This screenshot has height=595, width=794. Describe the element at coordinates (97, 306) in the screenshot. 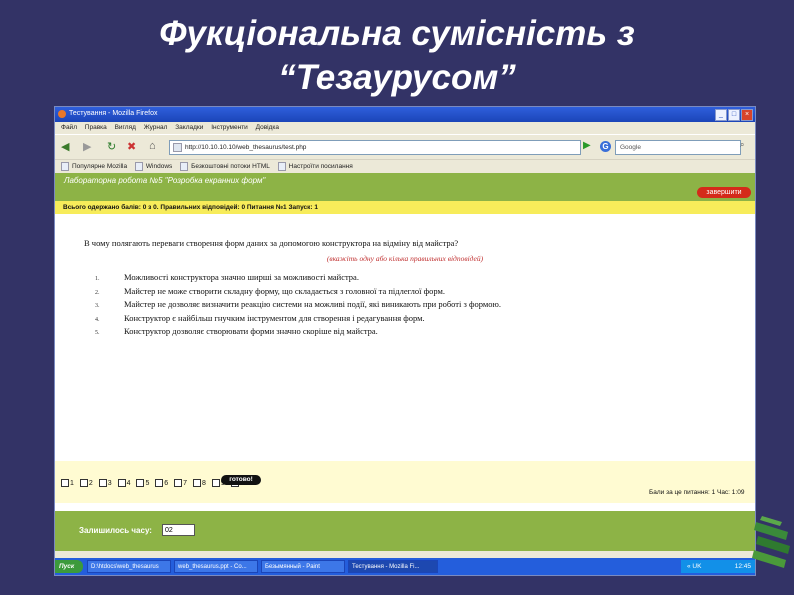

I see `answer-number: 3.` at that location.